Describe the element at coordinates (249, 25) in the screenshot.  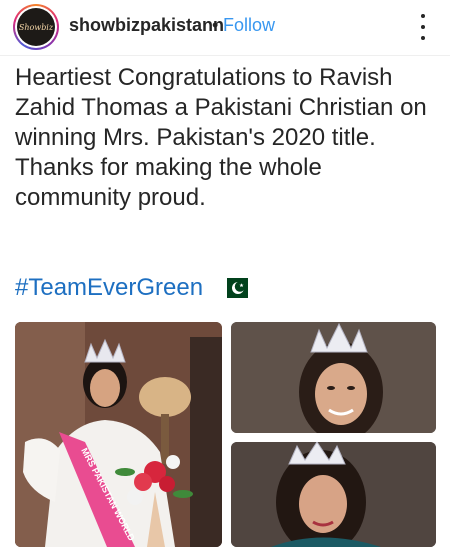
I see `follow-button: Follow` at that location.